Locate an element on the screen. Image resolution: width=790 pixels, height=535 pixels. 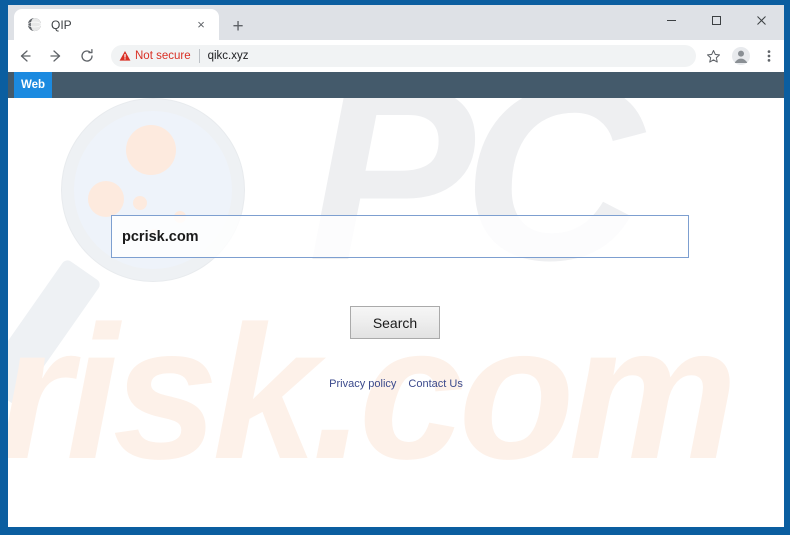
search-input-value: pcrisk.com is located at coordinates (160, 236).